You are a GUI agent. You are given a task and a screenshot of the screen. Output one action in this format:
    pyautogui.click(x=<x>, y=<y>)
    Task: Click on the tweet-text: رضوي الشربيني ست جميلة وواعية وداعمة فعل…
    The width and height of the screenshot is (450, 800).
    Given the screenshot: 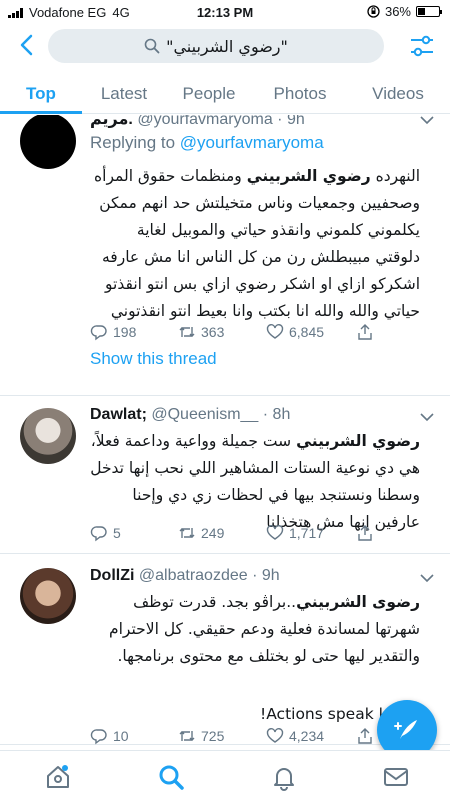 What is the action you would take?
    pyautogui.click(x=255, y=481)
    